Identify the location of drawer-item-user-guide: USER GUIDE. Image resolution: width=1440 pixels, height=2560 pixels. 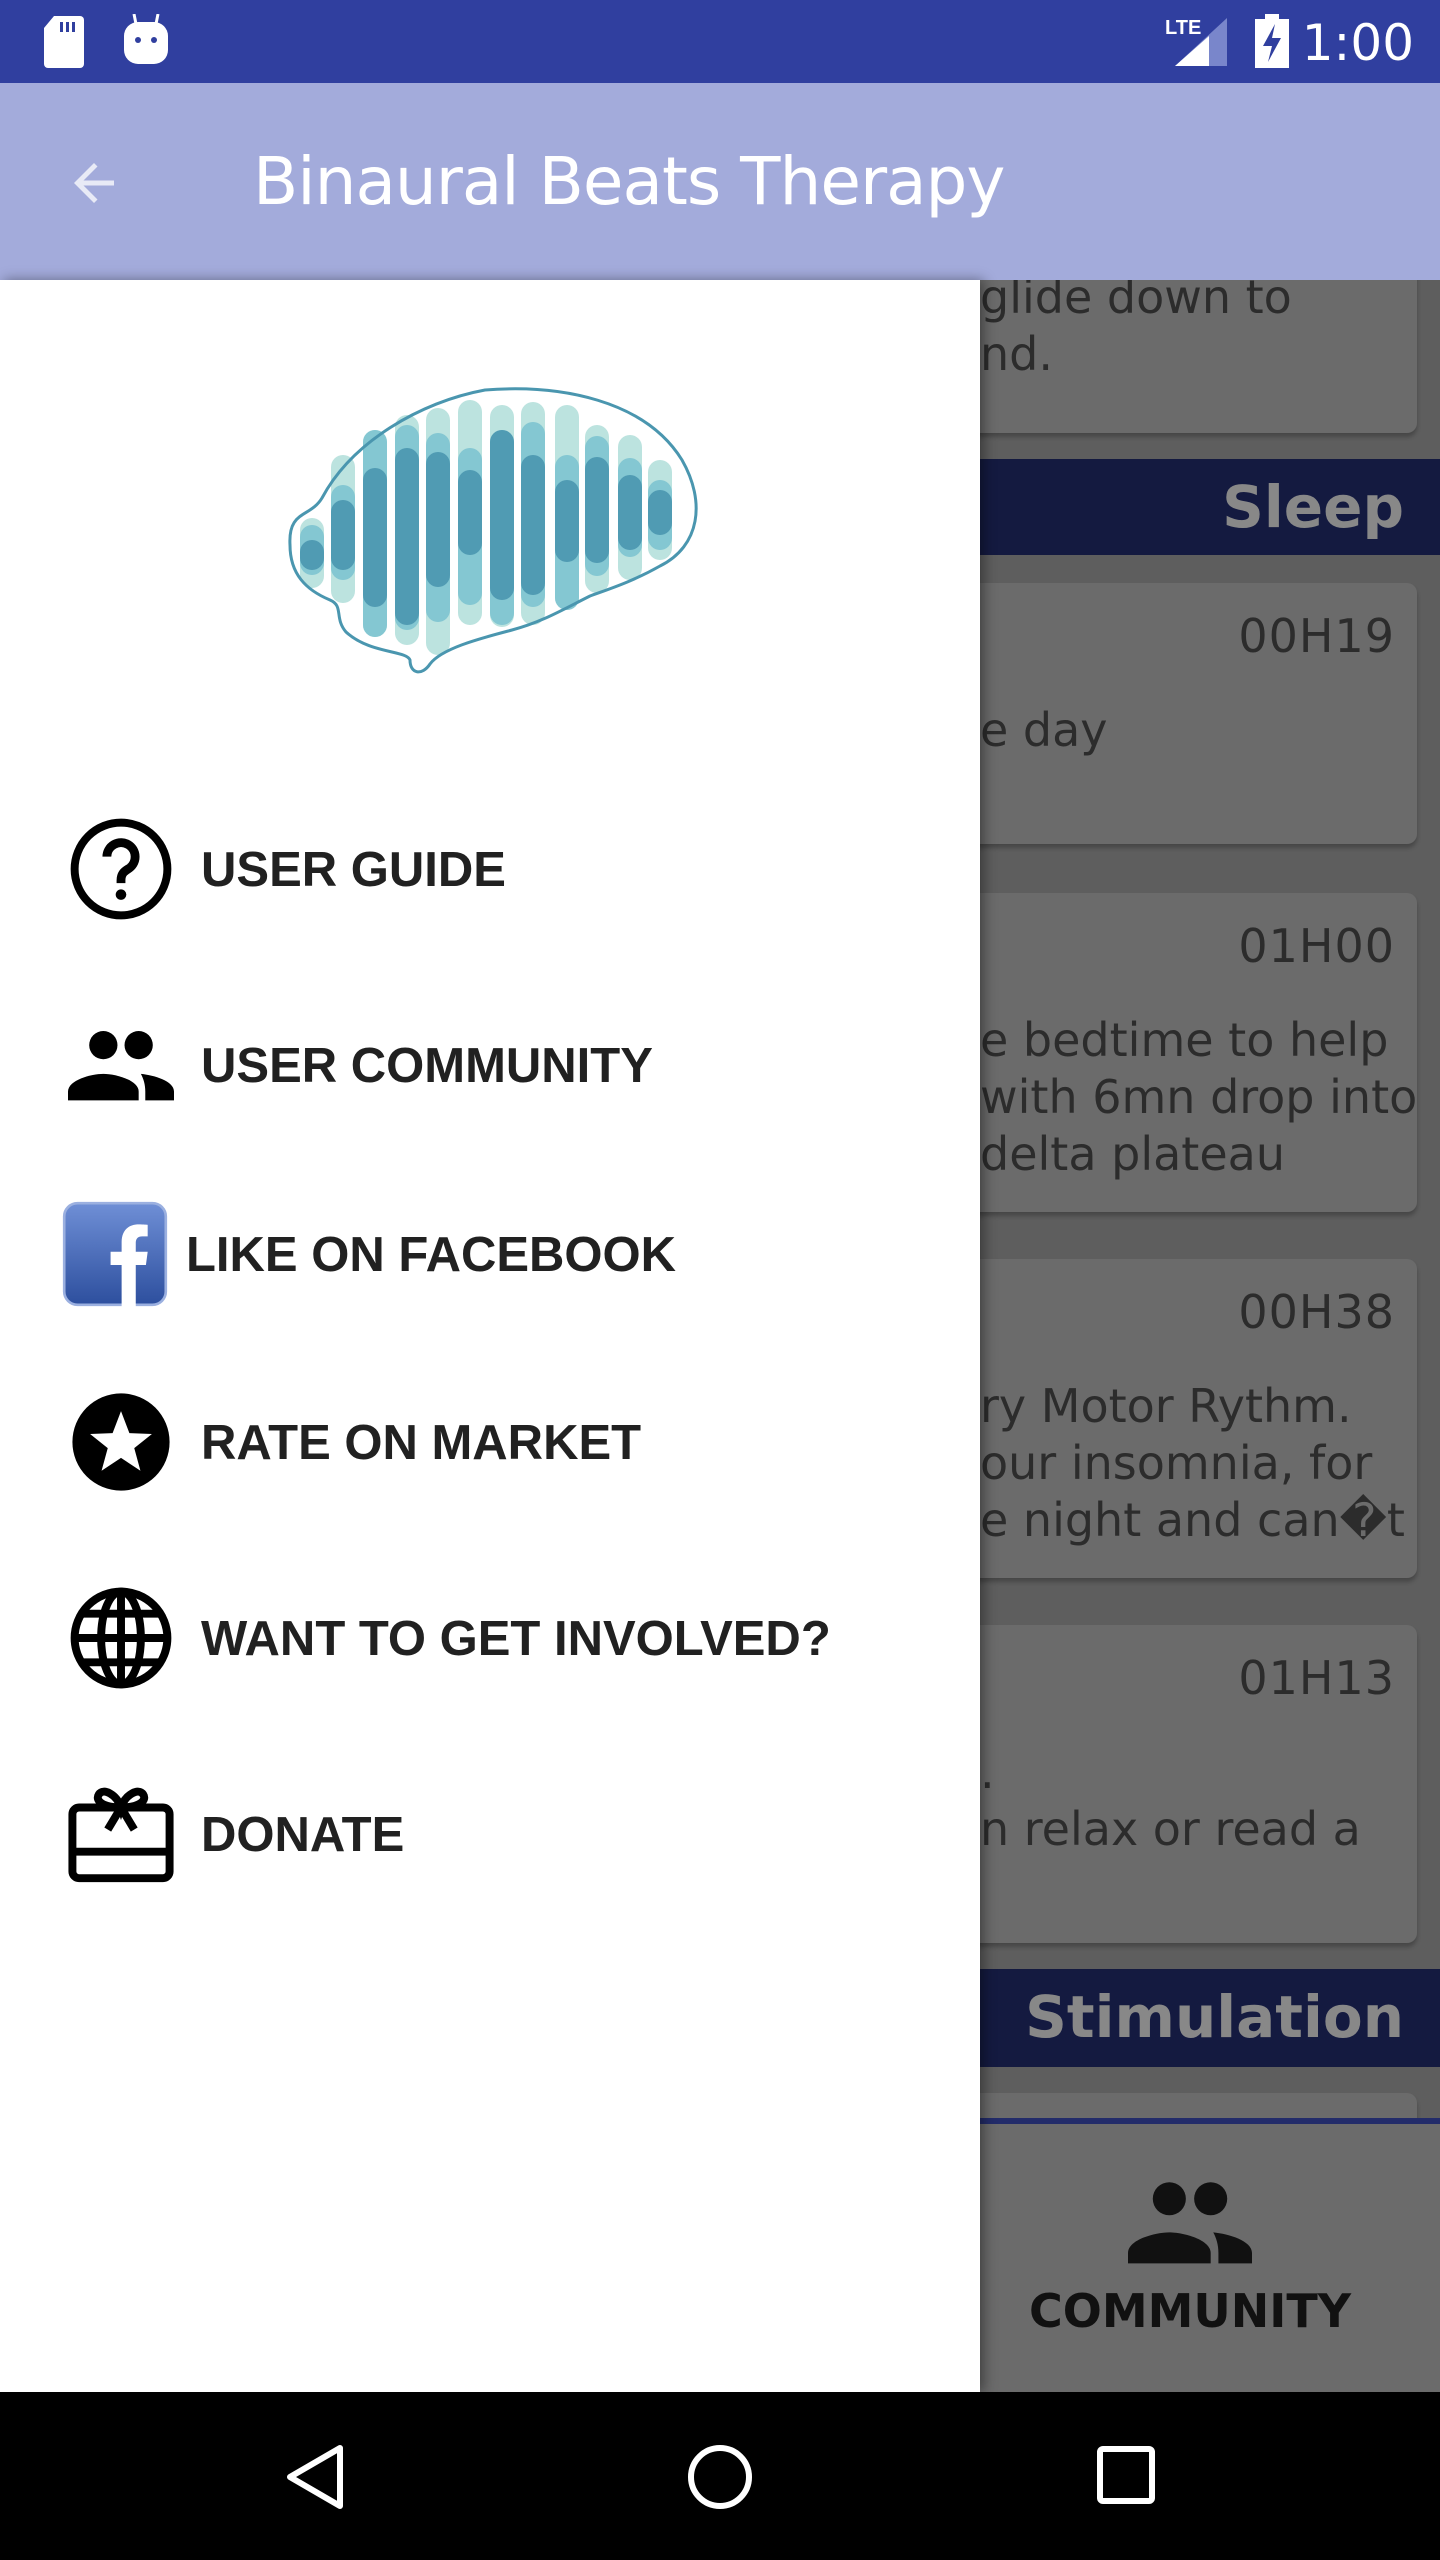
(490, 869).